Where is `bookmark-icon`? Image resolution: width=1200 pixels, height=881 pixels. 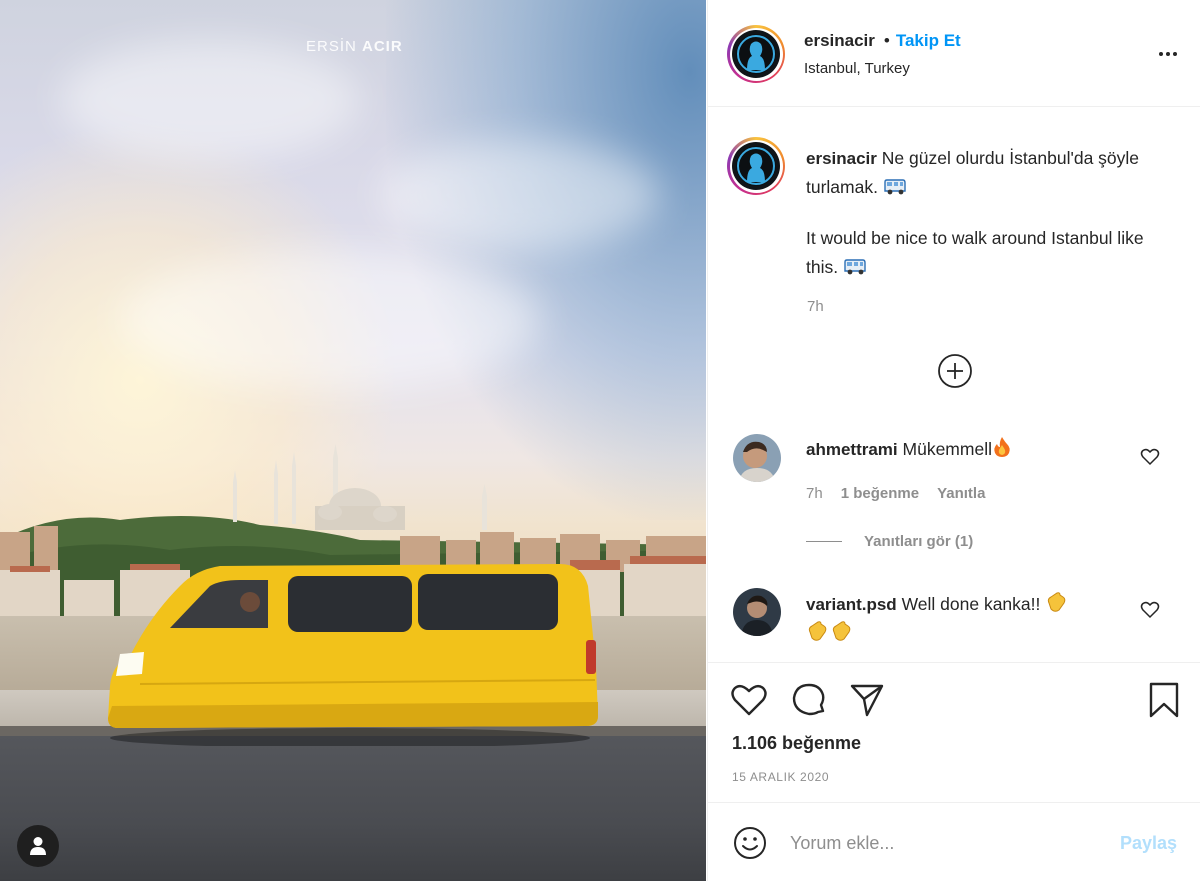
bookmark-icon is located at coordinates (1164, 700).